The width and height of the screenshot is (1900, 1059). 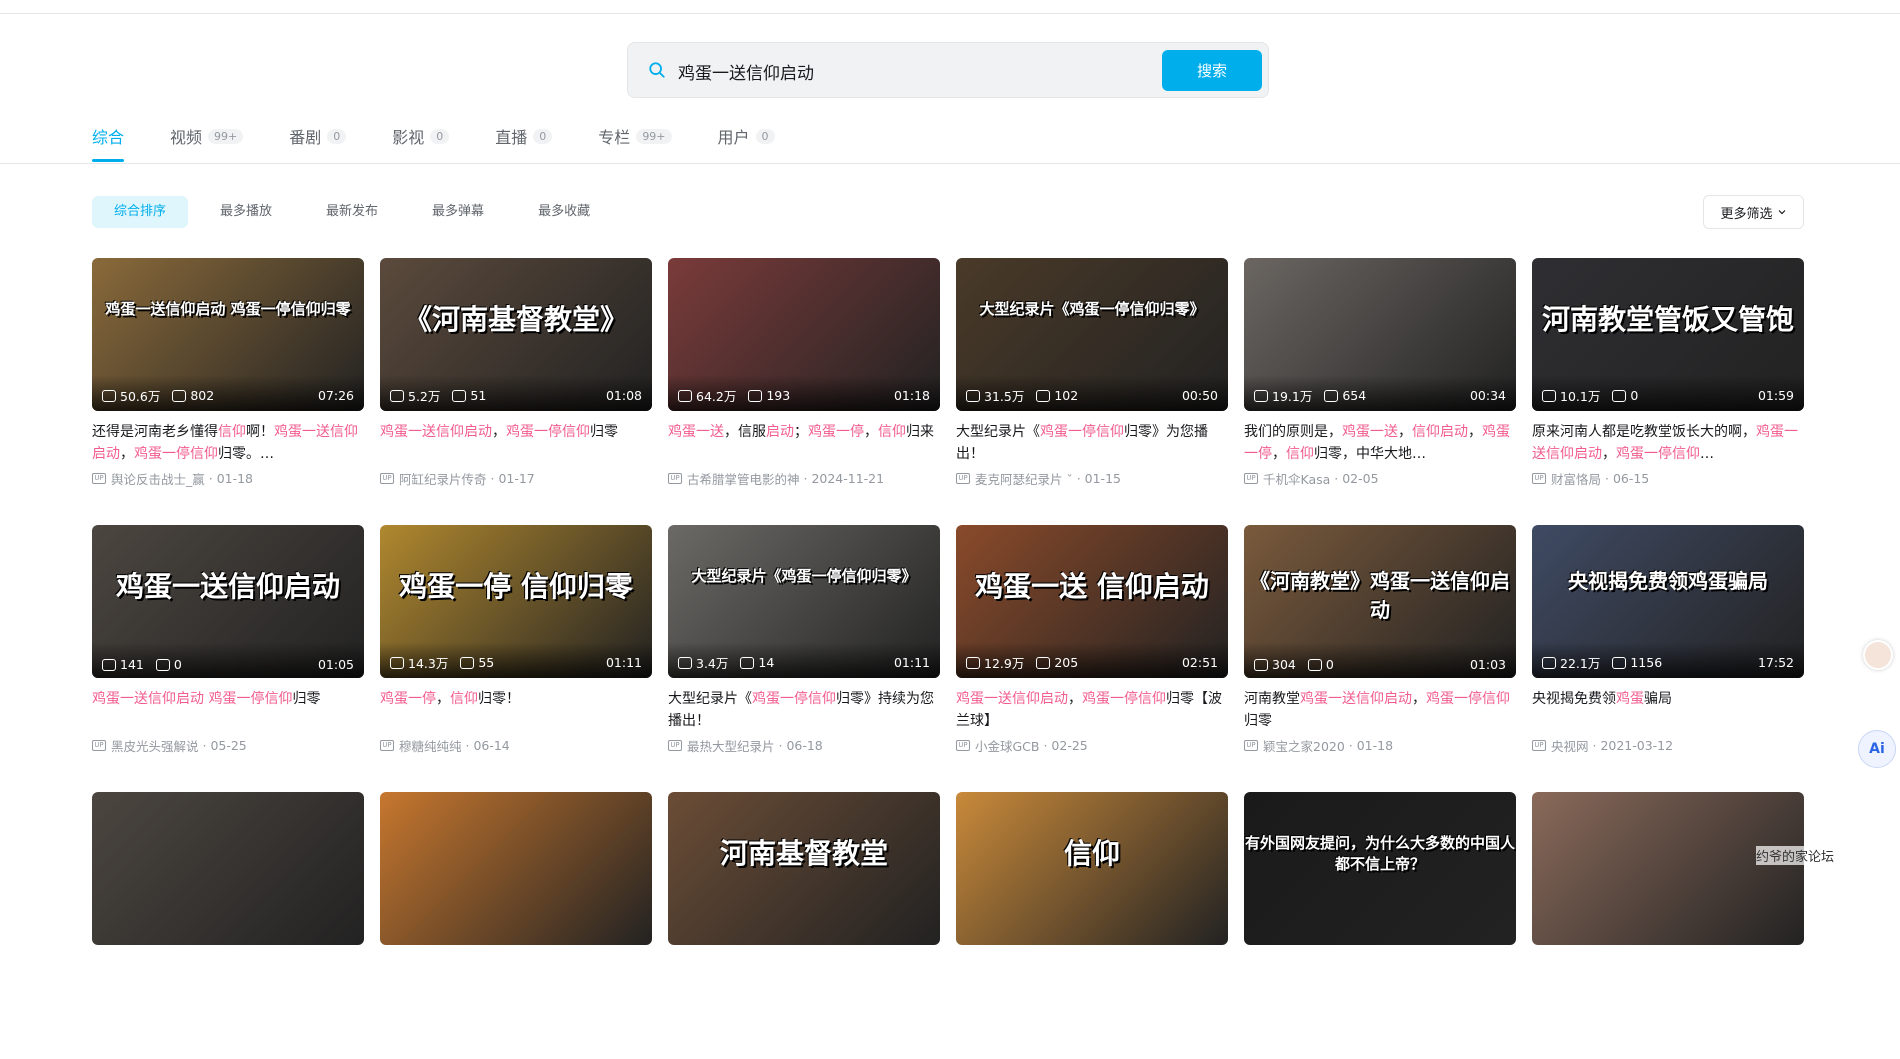 What do you see at coordinates (140, 212) in the screenshot?
I see `sort-option: 综合排序` at bounding box center [140, 212].